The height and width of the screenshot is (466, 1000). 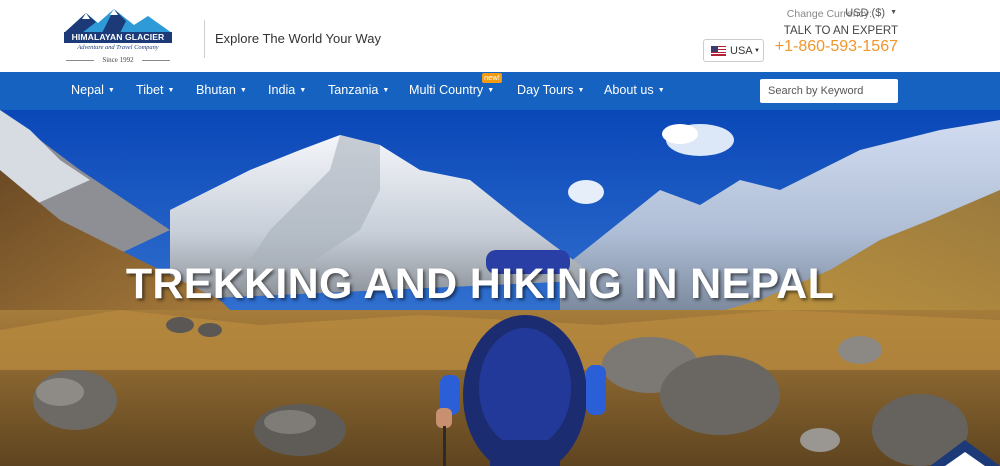 What do you see at coordinates (634, 90) in the screenshot?
I see `nav-item-about-us: About us ▼` at bounding box center [634, 90].